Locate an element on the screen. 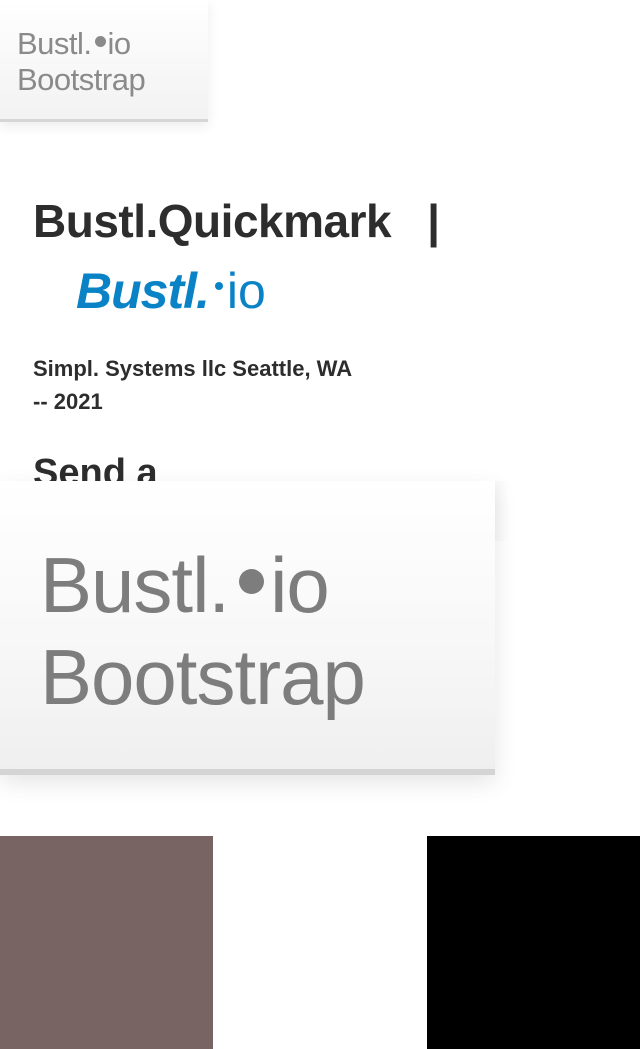 This screenshot has width=640, height=1049. brand-card-small: Bustl. io Bootstrap is located at coordinates (104, 61).